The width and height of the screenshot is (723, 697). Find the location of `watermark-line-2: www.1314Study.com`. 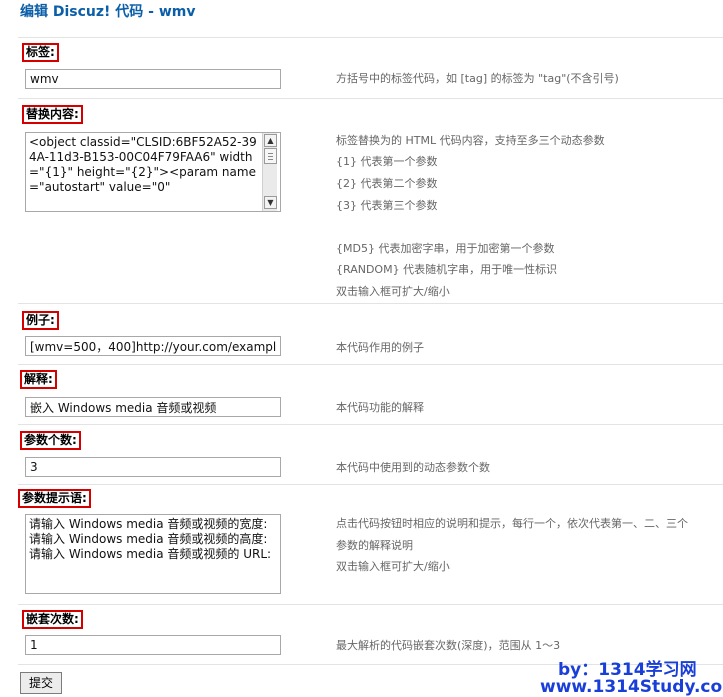

watermark-line-2: www.1314Study.com is located at coordinates (631, 687).